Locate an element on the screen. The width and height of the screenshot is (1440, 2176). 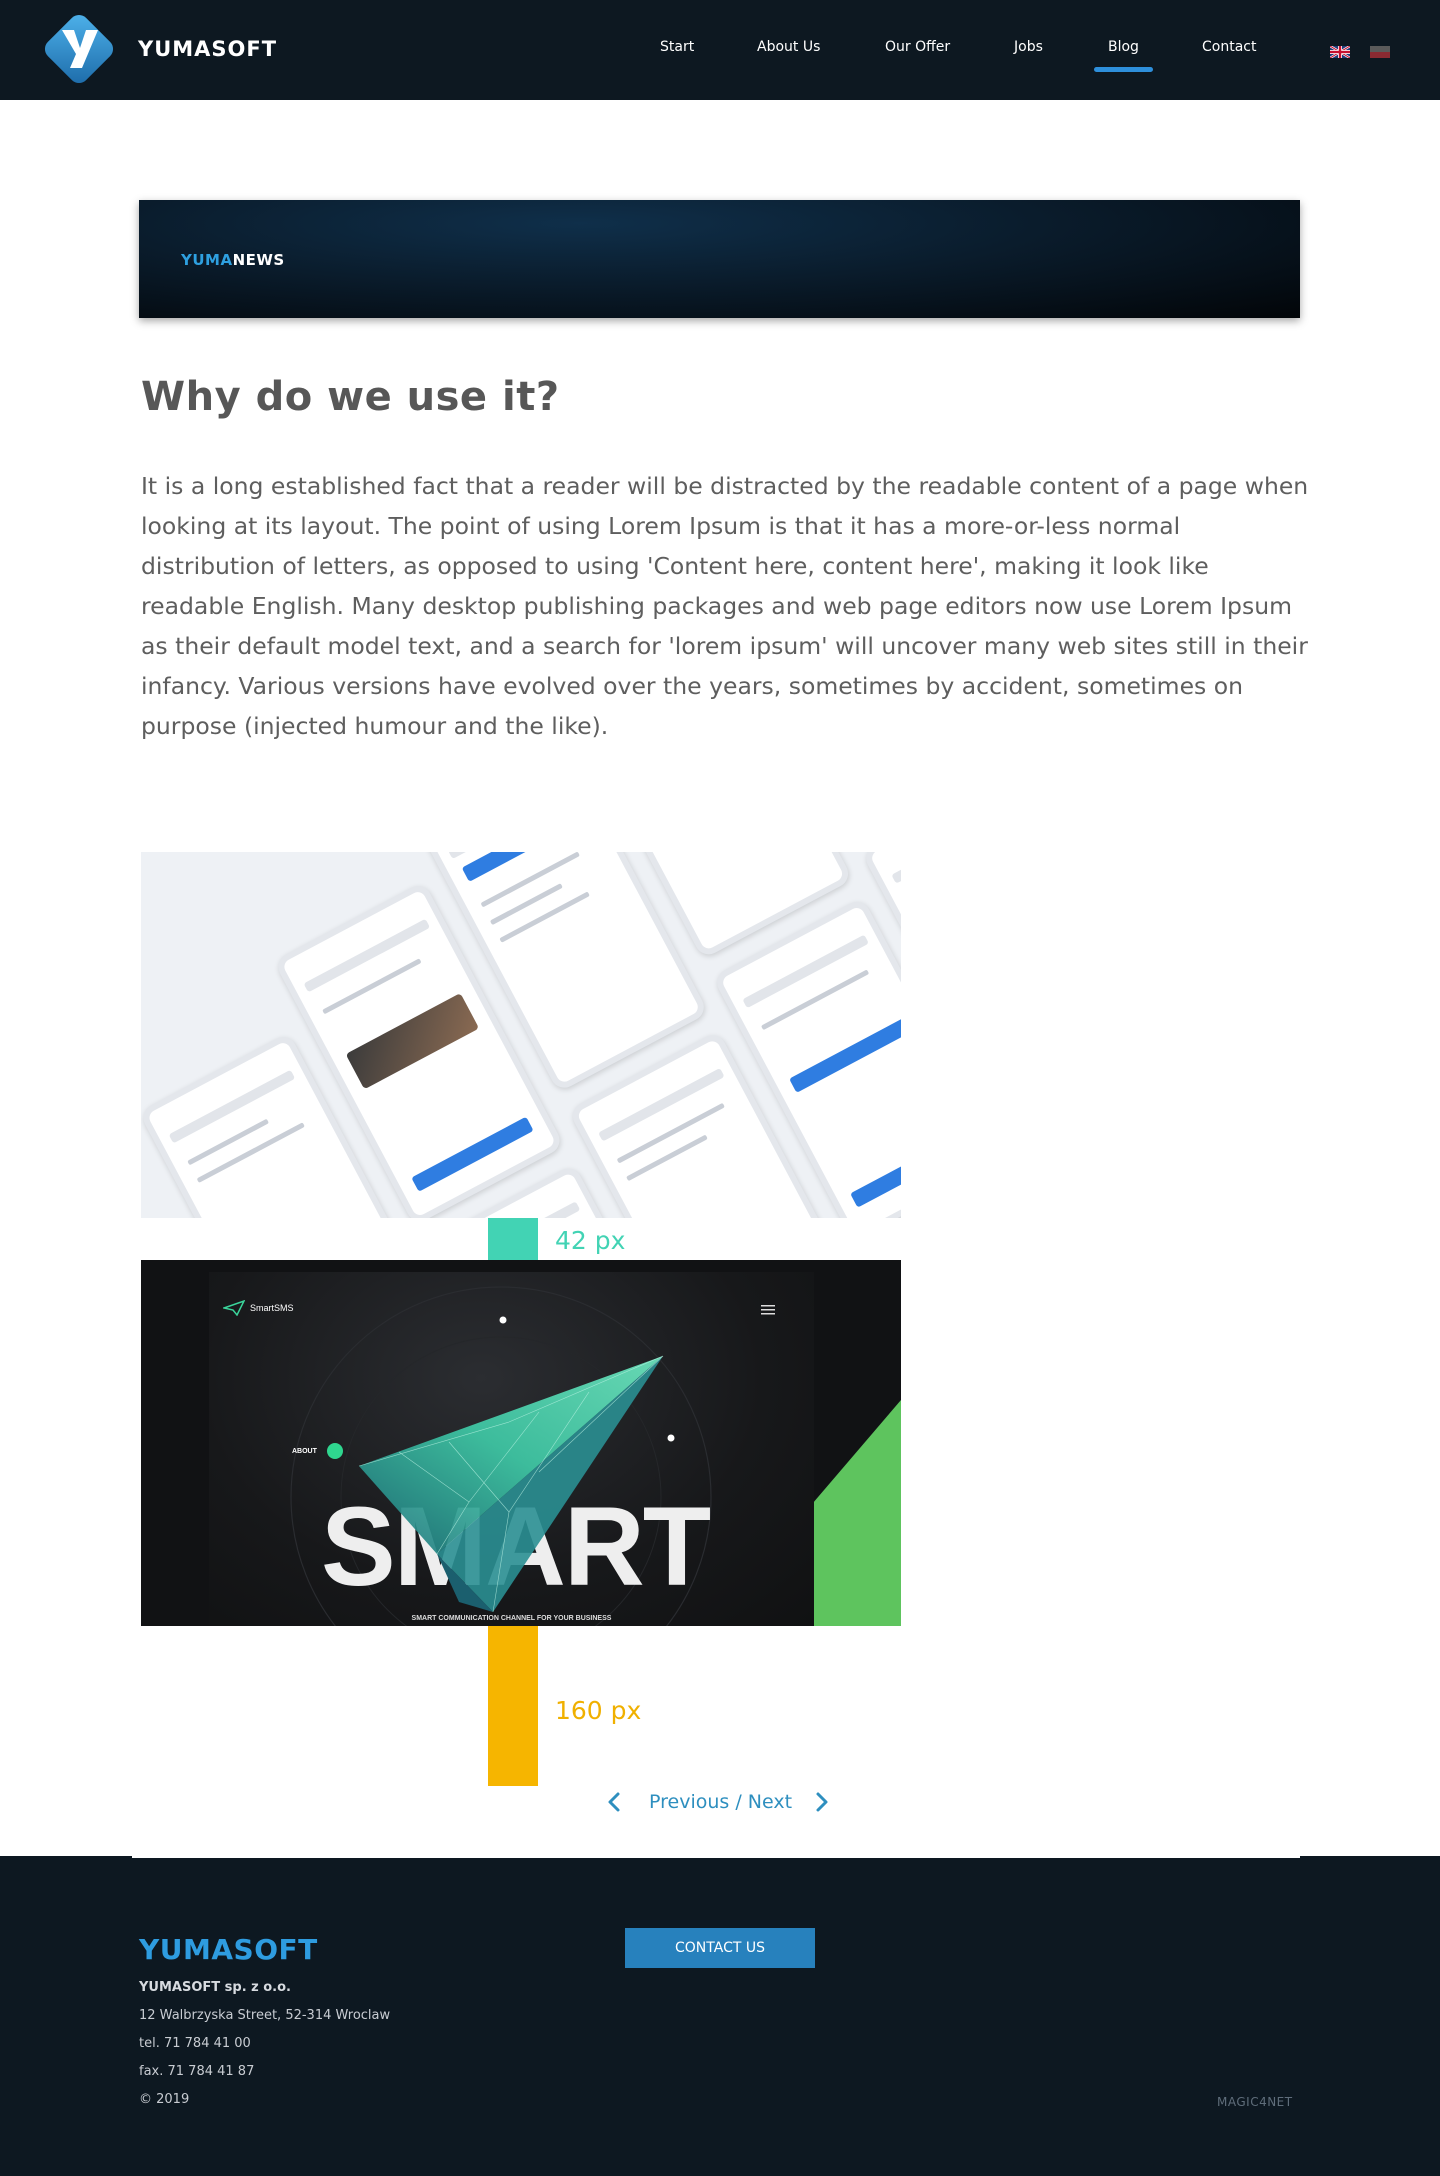
footer-address: 12 Walbrzyska Street, 52-314 Wroclaw is located at coordinates (265, 2015).